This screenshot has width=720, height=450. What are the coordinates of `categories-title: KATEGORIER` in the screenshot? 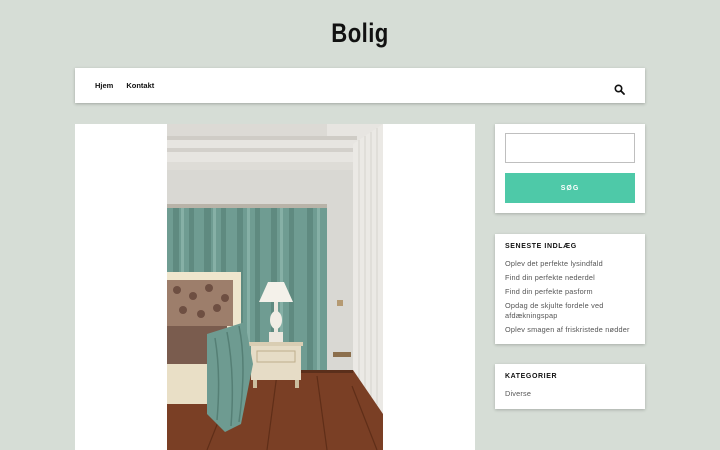 It's located at (531, 376).